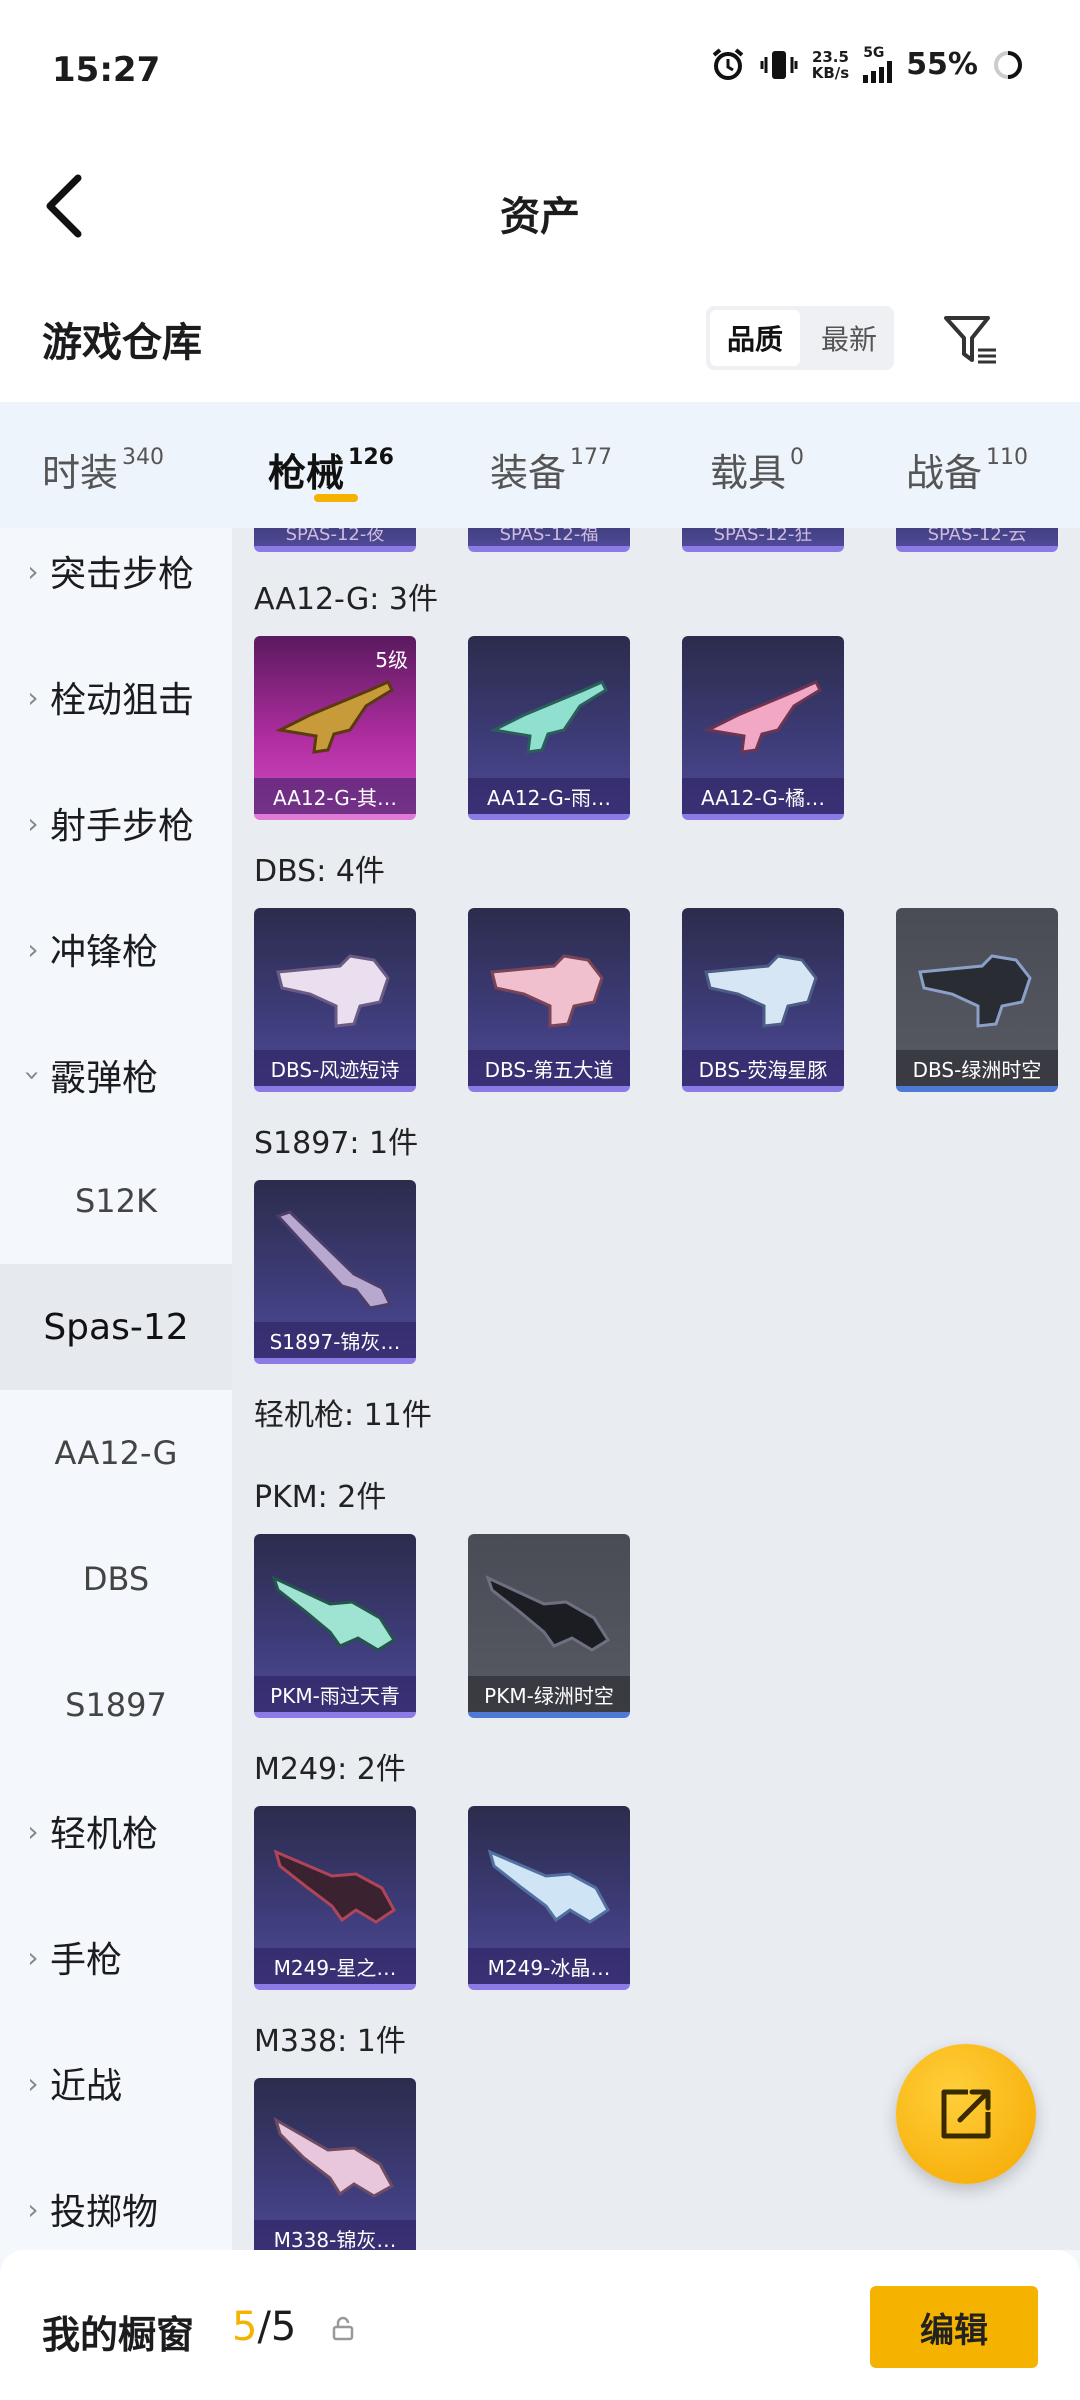  Describe the element at coordinates (122, 343) in the screenshot. I see `warehouse-title: 游戏仓库` at that location.